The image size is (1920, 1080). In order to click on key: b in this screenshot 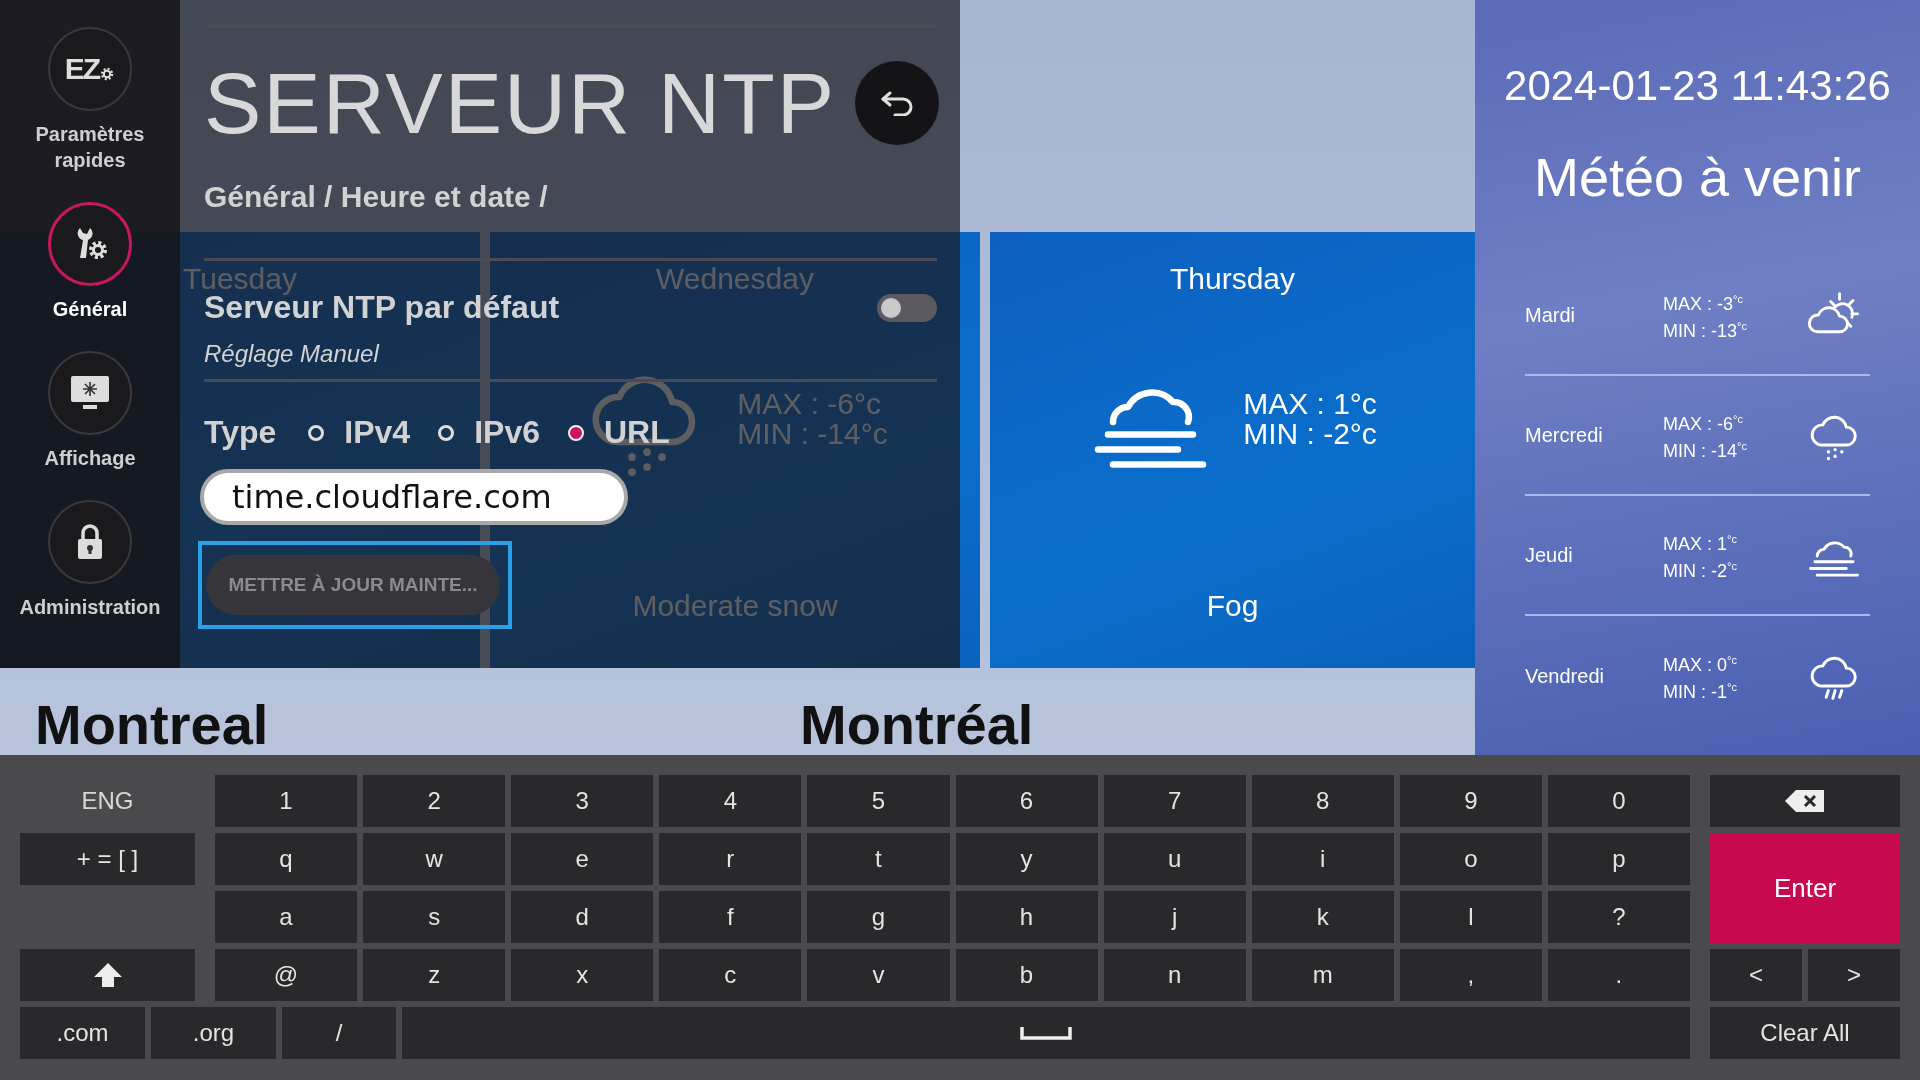, I will do `click(1026, 975)`.